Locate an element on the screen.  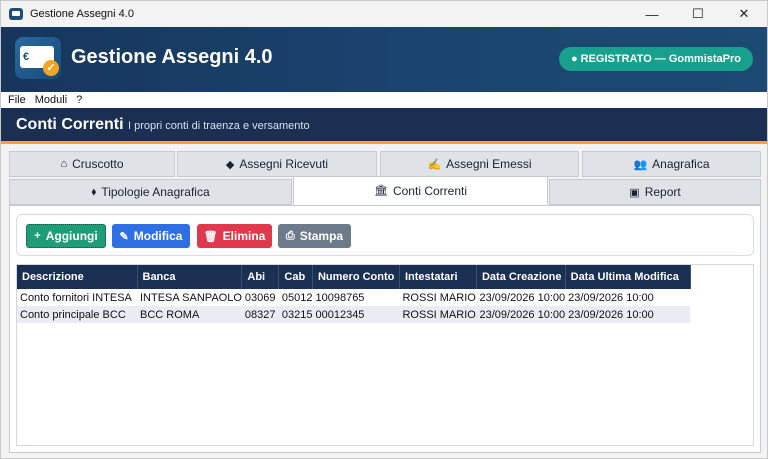
column-header: Data Ultima Modifica is located at coordinates (628, 277).